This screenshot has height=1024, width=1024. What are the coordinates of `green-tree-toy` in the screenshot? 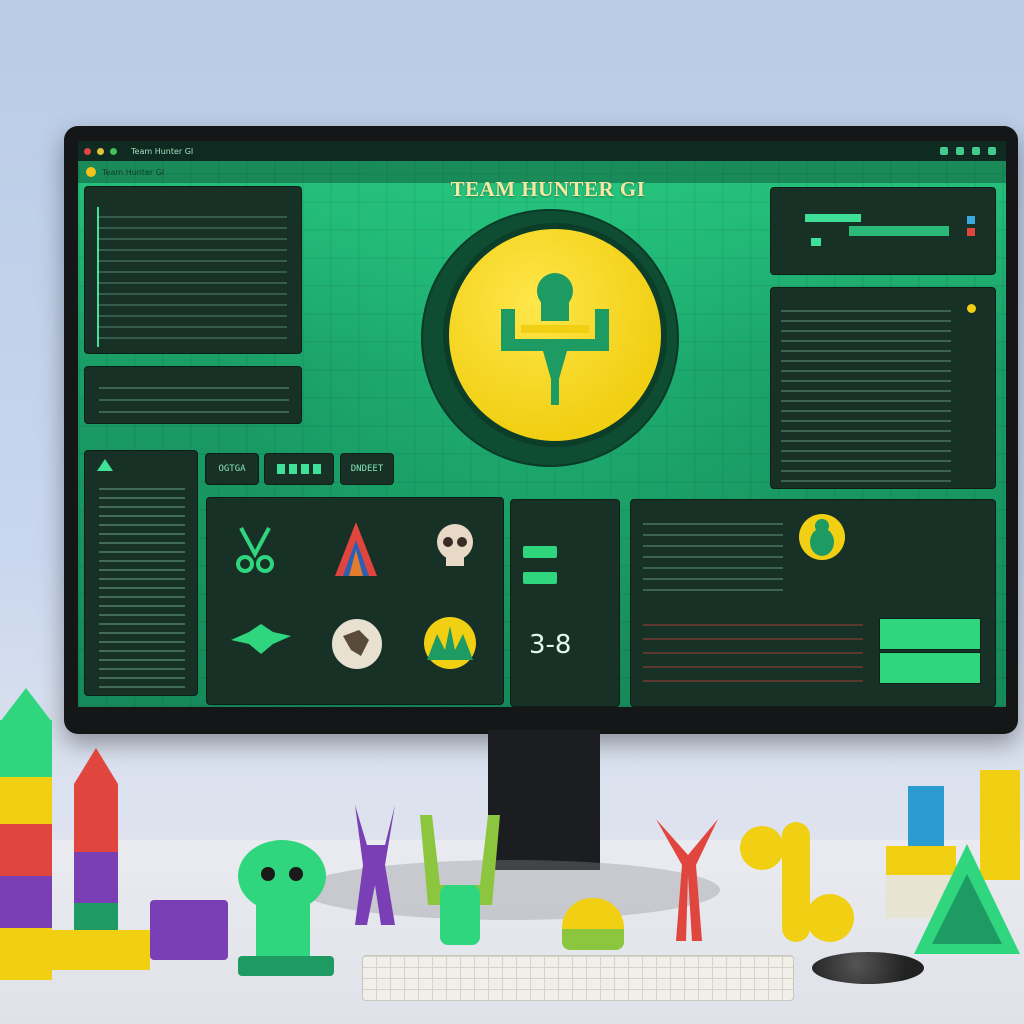 It's located at (967, 904).